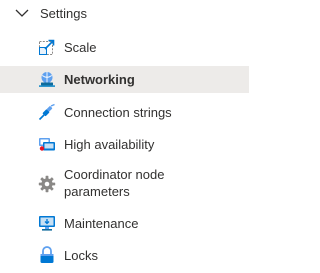 The height and width of the screenshot is (273, 320). I want to click on nav-item-label: Coordinator node parameters, so click(114, 183).